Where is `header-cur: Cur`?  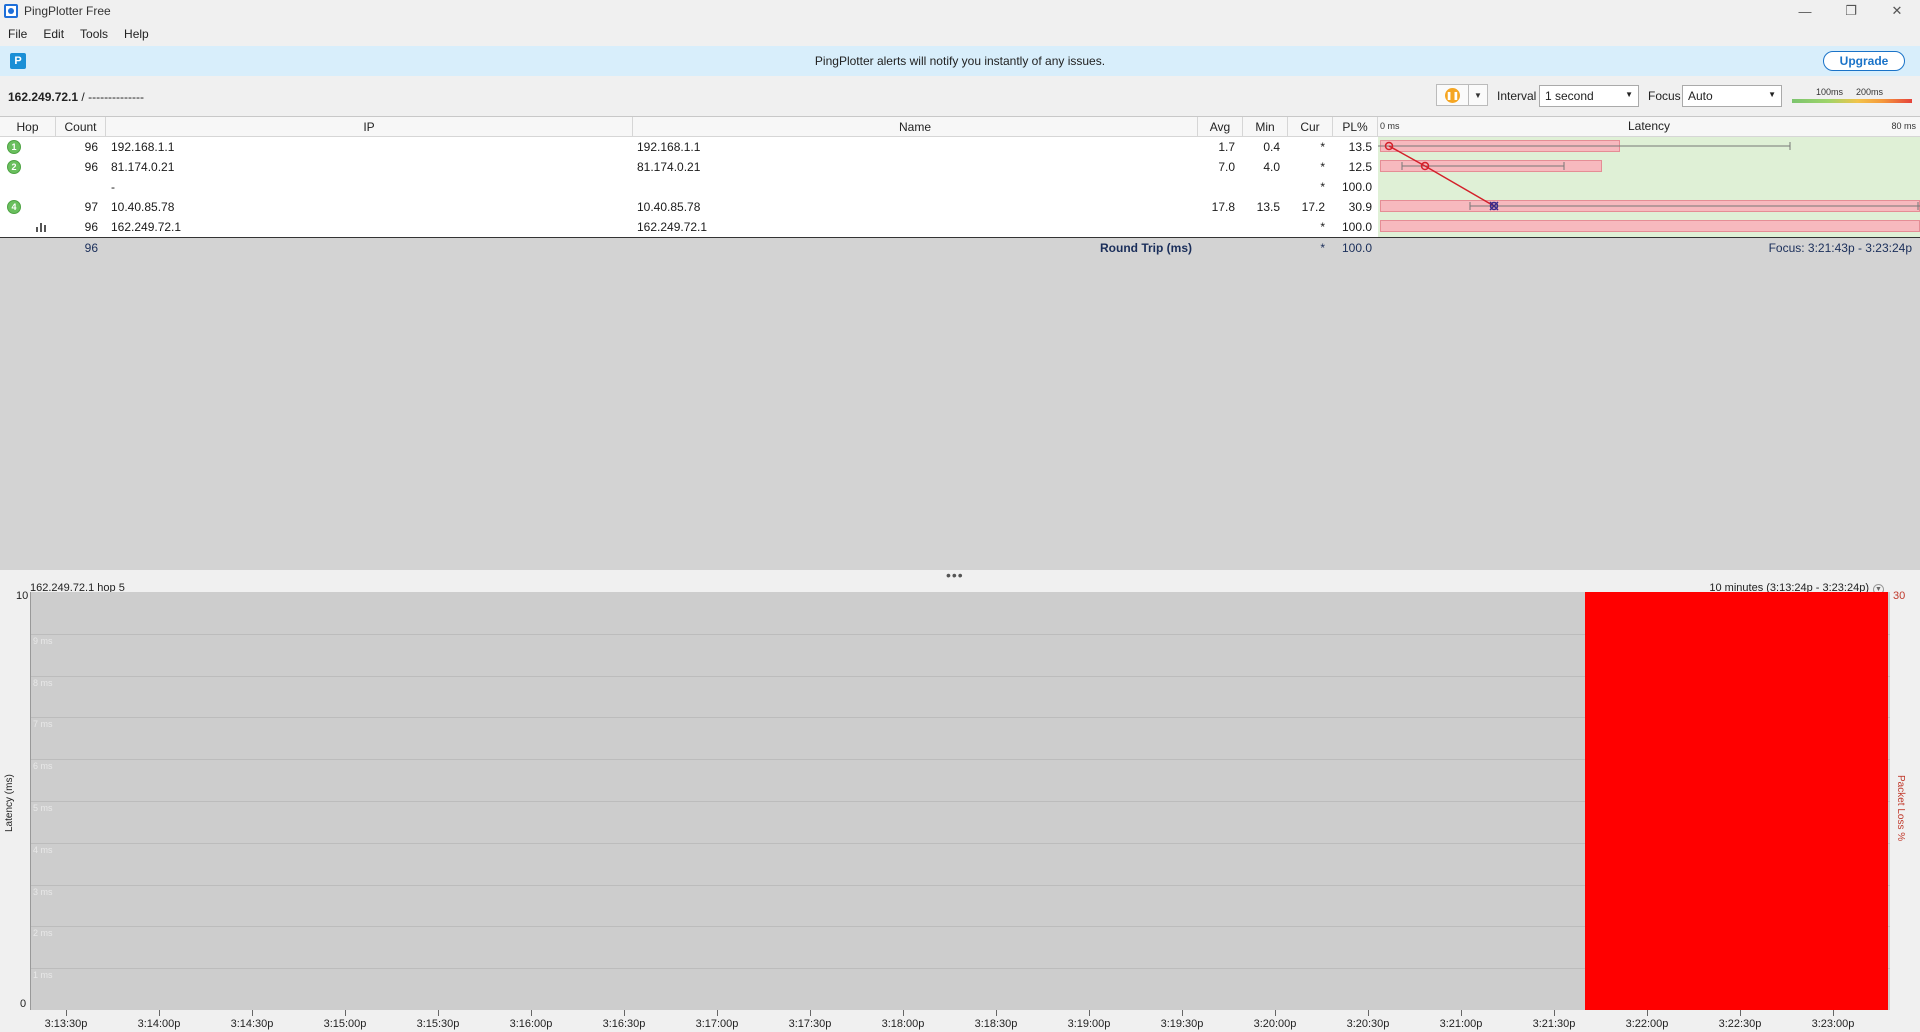 header-cur: Cur is located at coordinates (1310, 127).